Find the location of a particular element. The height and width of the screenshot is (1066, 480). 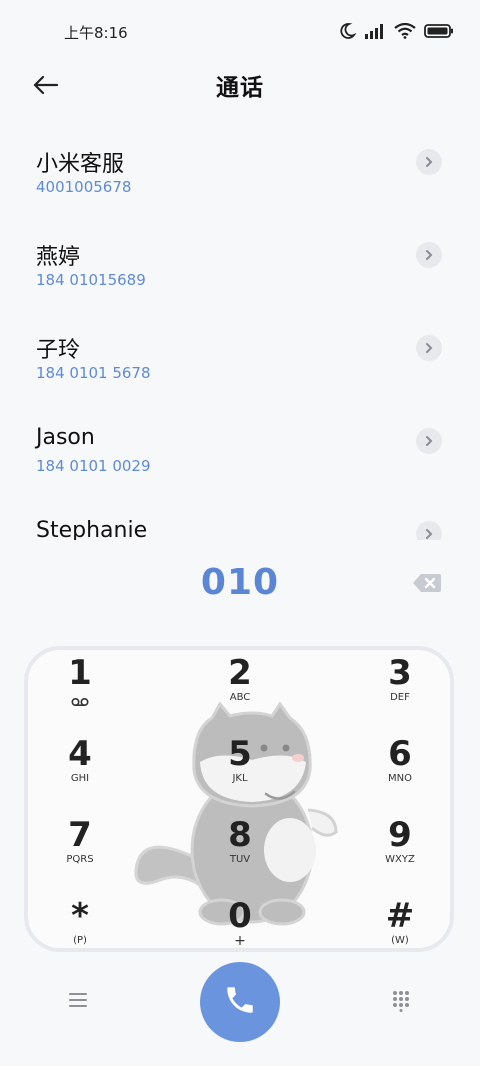

key-digit: 8 is located at coordinates (240, 835).